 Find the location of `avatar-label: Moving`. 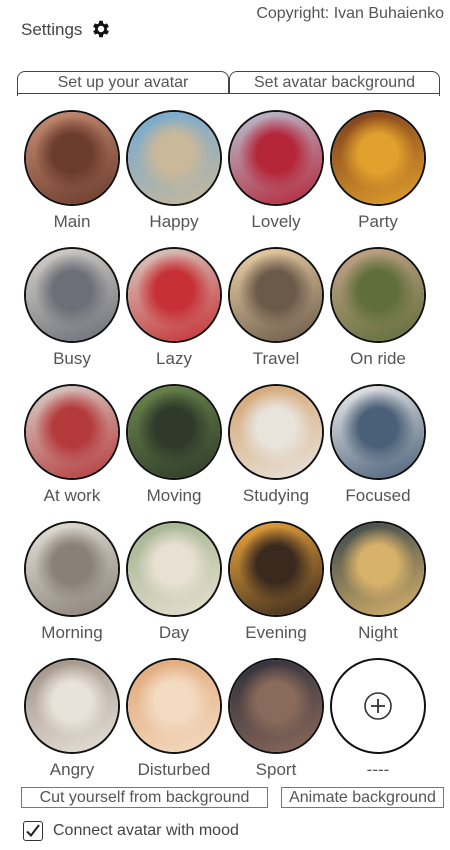

avatar-label: Moving is located at coordinates (174, 495).